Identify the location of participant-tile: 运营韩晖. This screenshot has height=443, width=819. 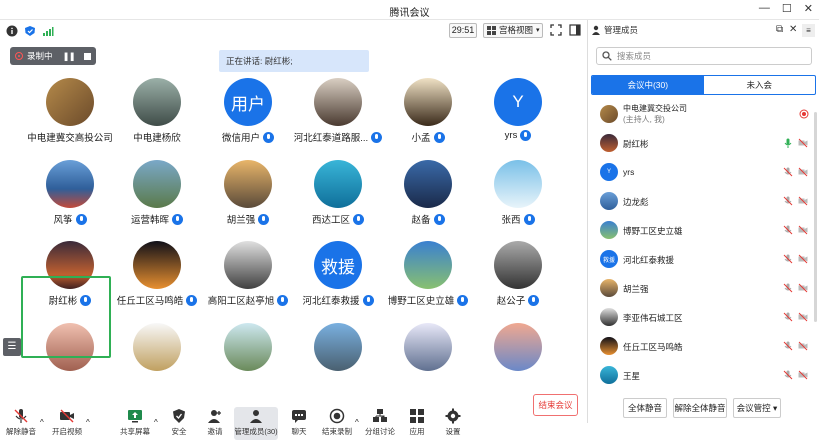
(157, 195).